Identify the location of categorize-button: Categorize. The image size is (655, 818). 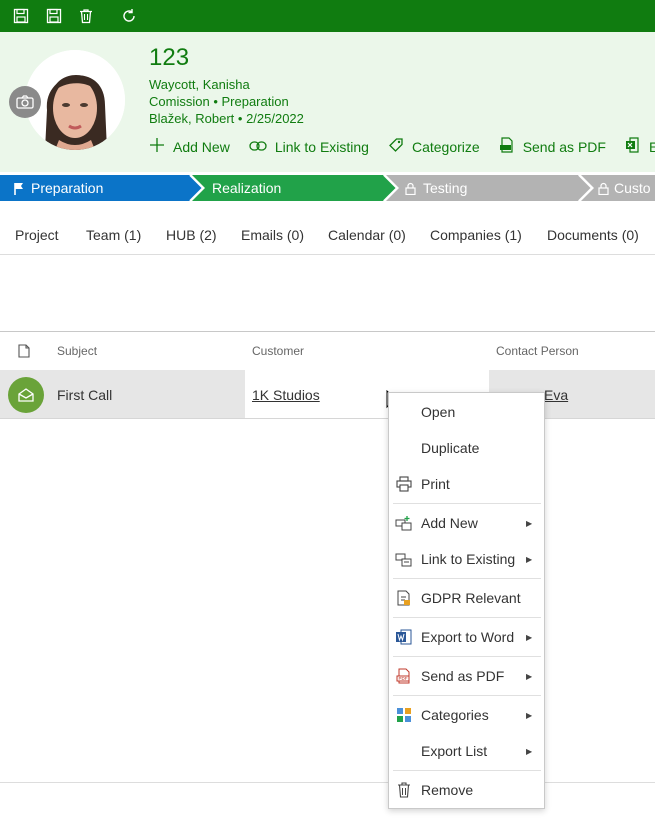
(434, 146).